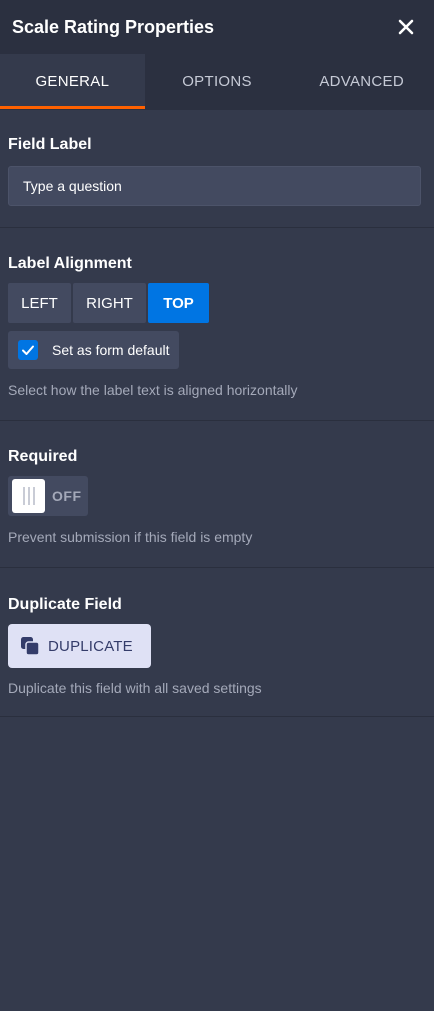  What do you see at coordinates (28, 350) in the screenshot?
I see `checkbox-checked-icon` at bounding box center [28, 350].